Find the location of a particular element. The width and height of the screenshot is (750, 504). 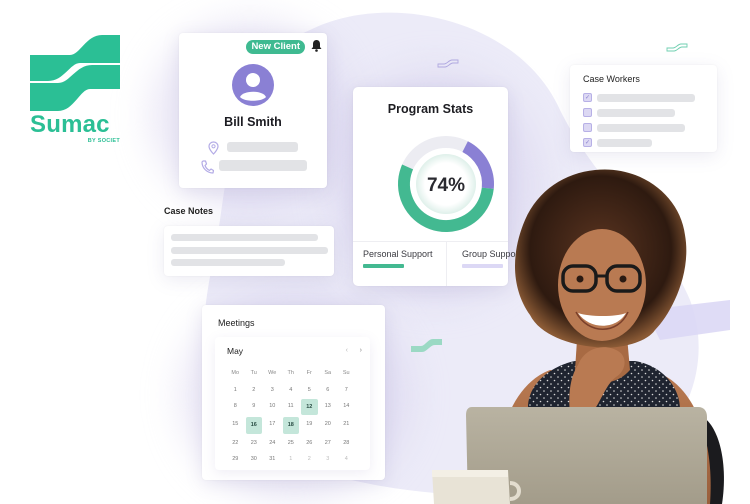

brand-name: Sumac is located at coordinates (70, 124).